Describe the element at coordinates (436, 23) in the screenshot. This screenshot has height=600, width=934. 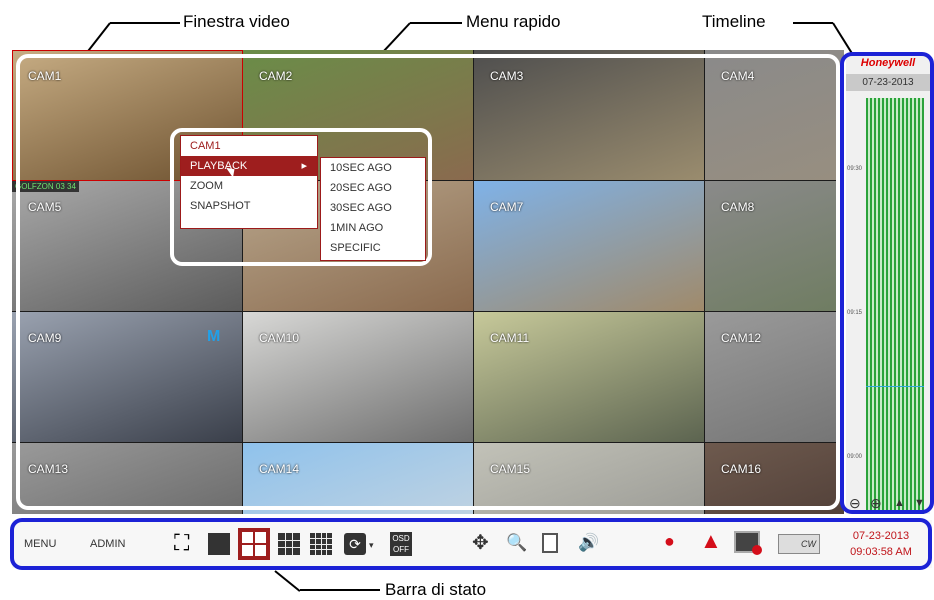
I see `callout-line-menu-h` at that location.